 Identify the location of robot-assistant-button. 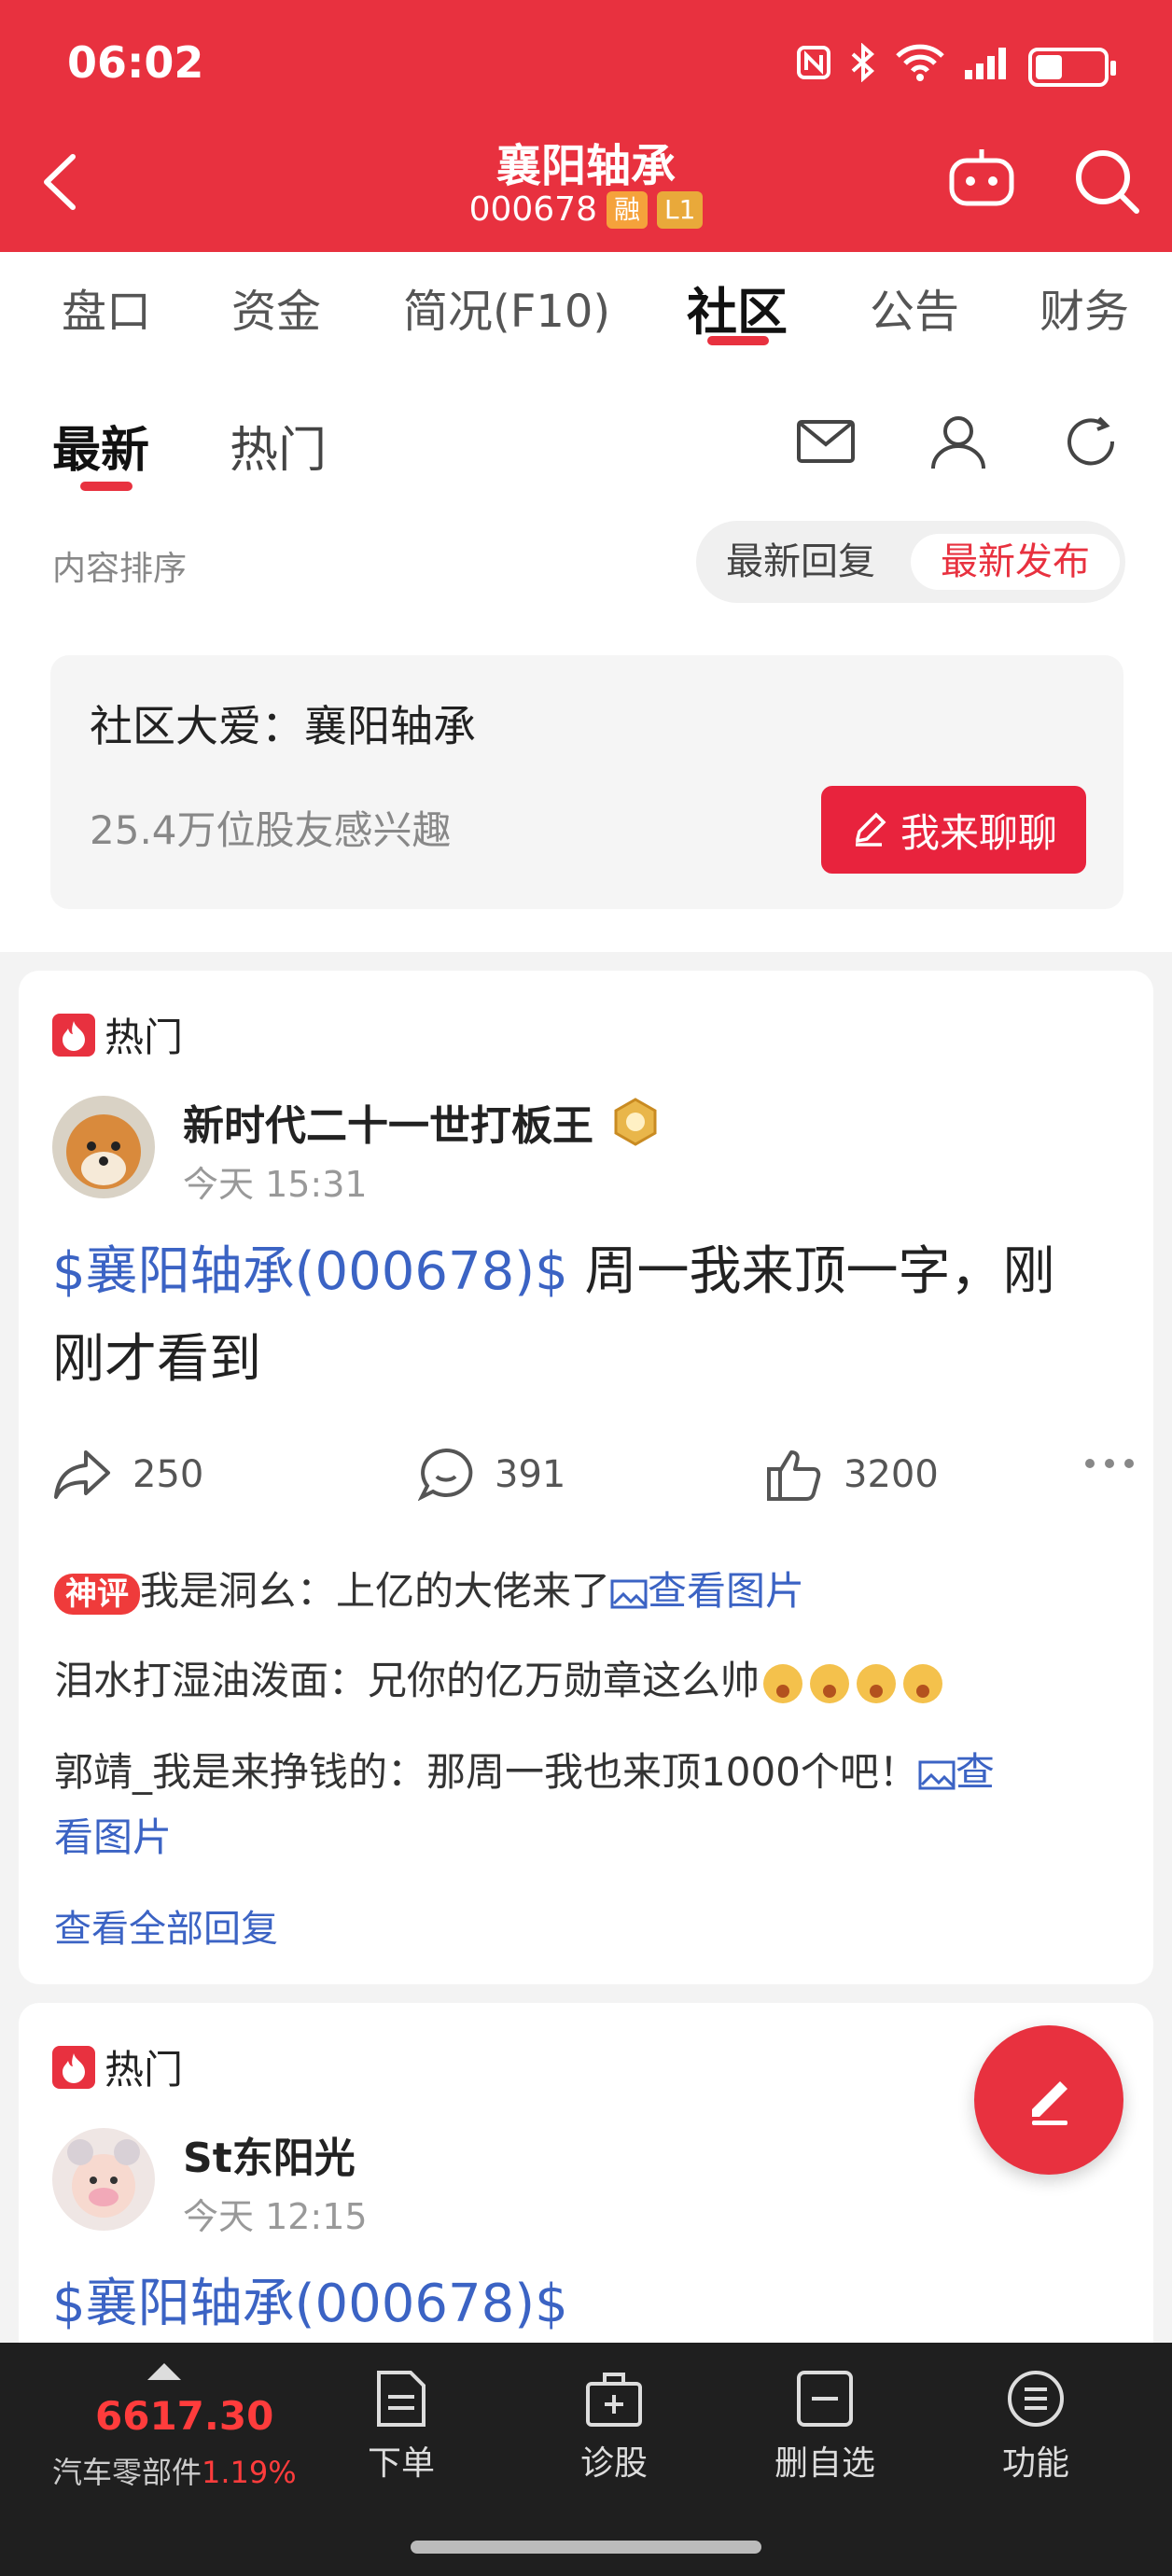
(981, 177).